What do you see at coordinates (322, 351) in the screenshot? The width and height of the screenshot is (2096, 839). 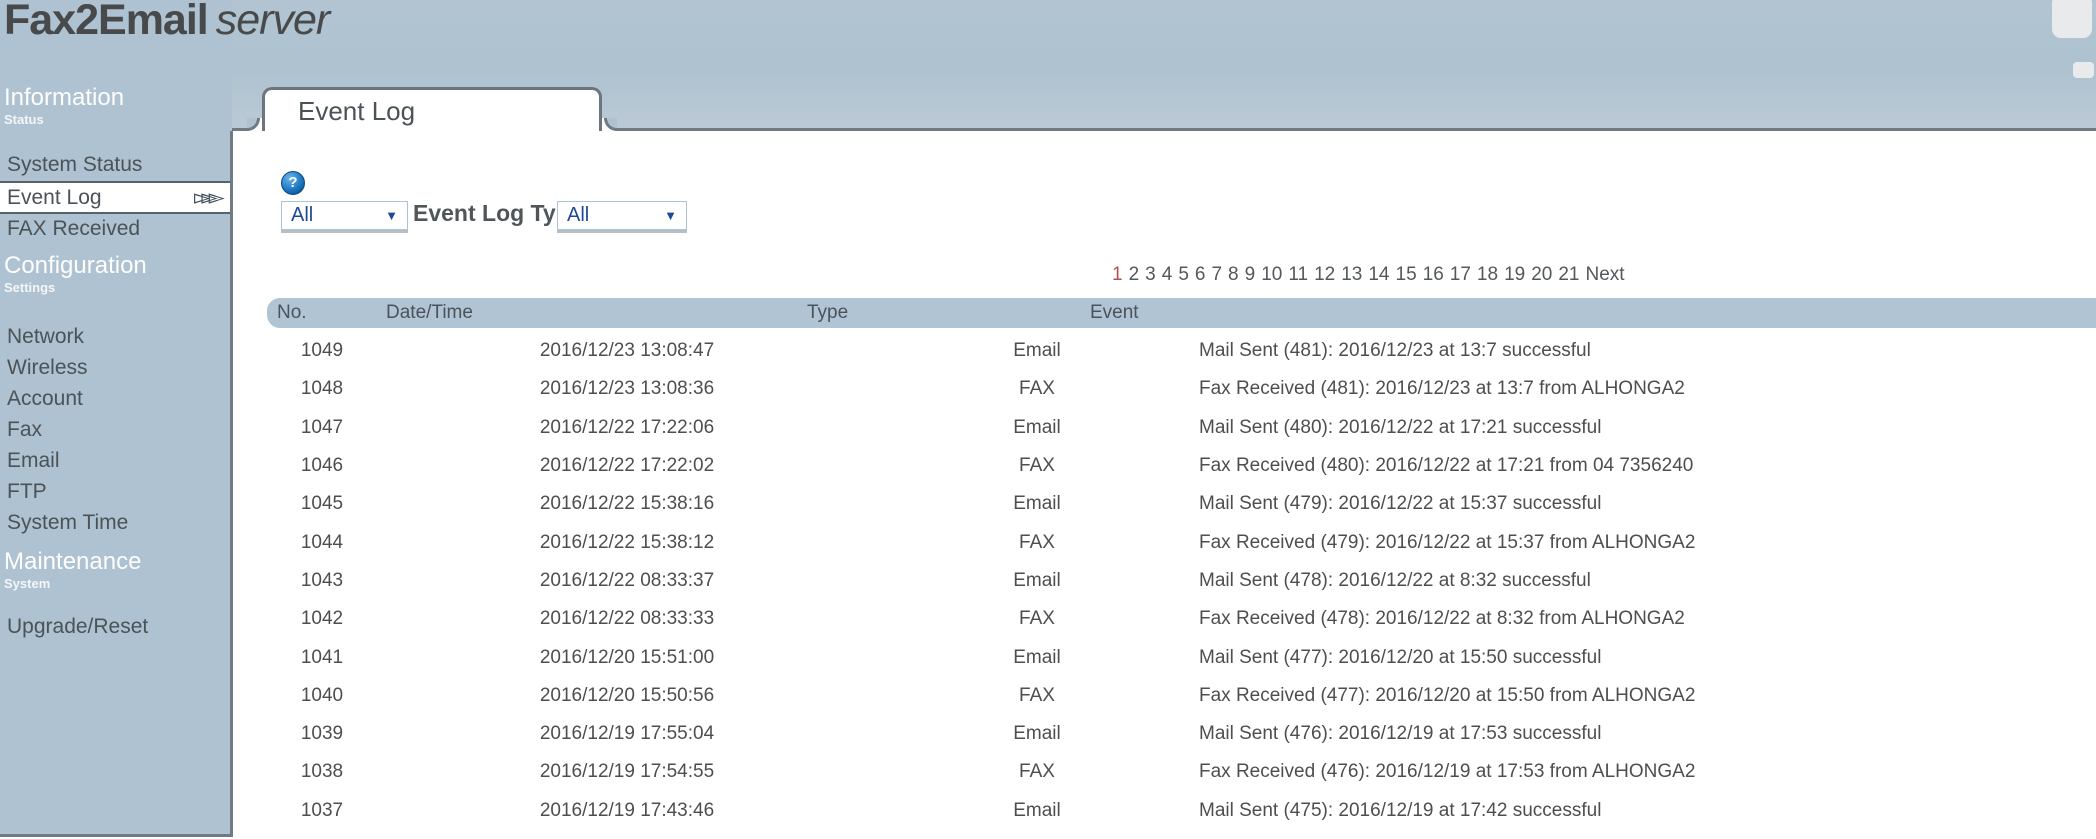 I see `cell-no: 1049` at bounding box center [322, 351].